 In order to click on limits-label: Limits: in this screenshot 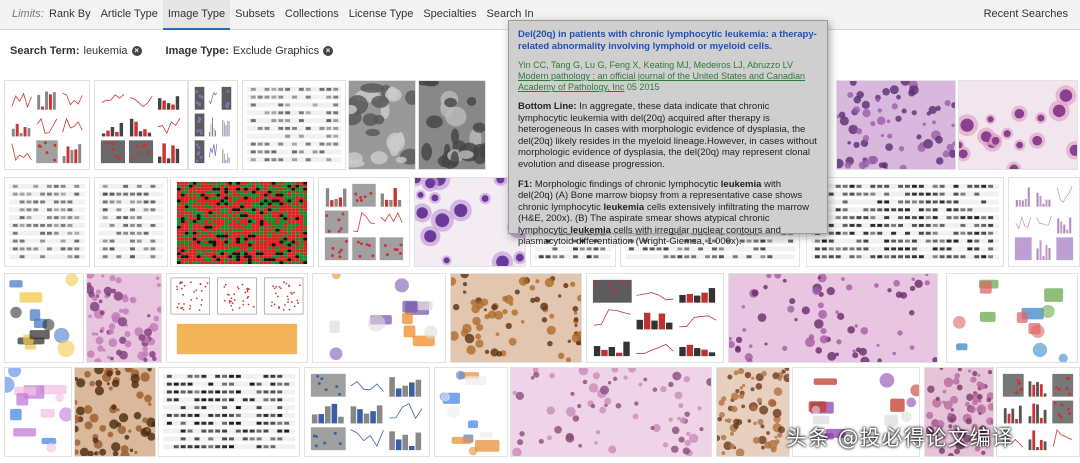, I will do `click(28, 14)`.